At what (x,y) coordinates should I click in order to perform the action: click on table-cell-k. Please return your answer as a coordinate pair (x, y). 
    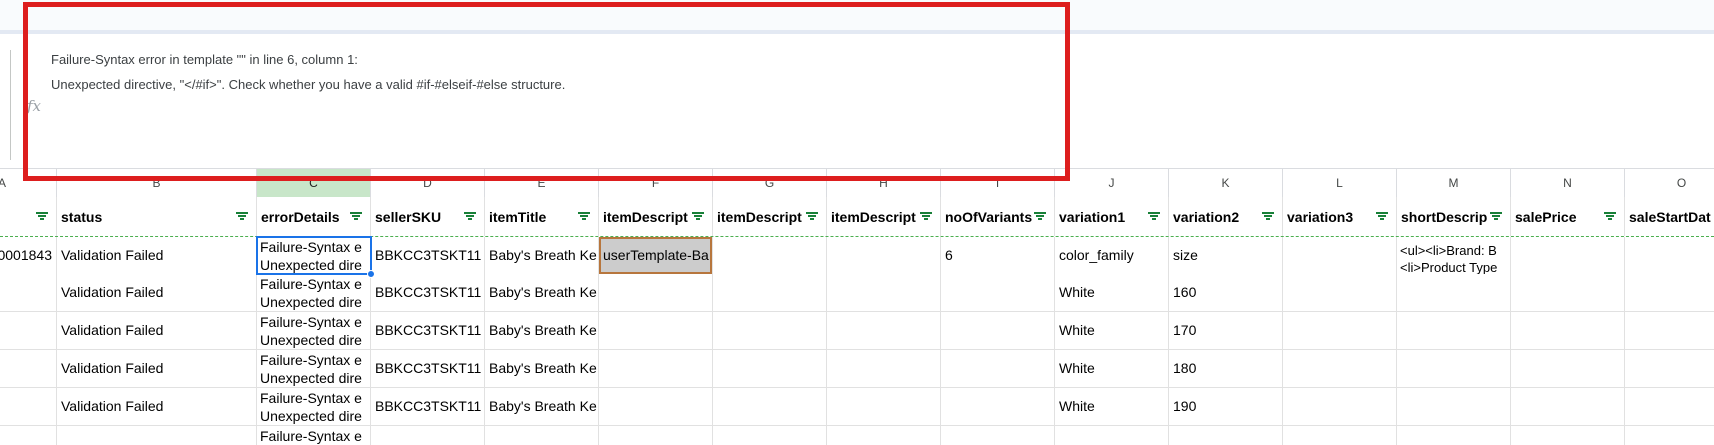
    Looking at the image, I should click on (1226, 435).